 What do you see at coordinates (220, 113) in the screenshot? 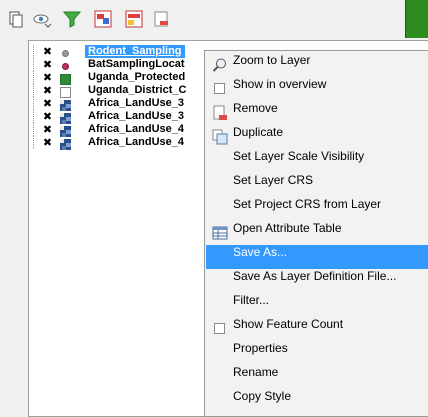
I see `remove-icon` at bounding box center [220, 113].